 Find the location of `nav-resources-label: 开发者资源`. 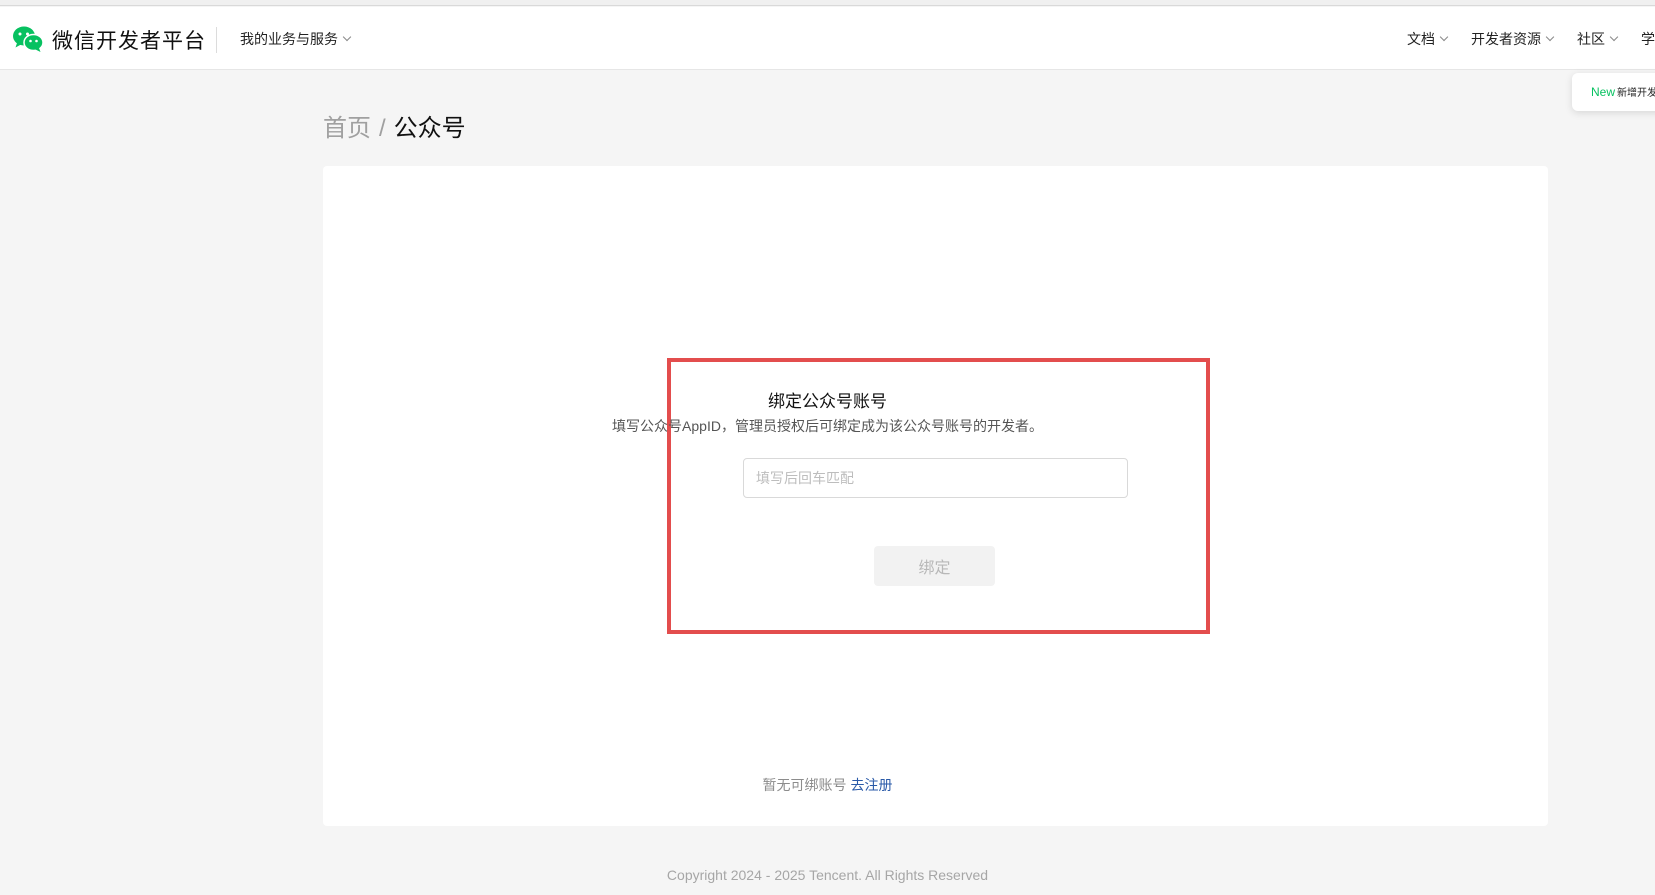

nav-resources-label: 开发者资源 is located at coordinates (1506, 39).